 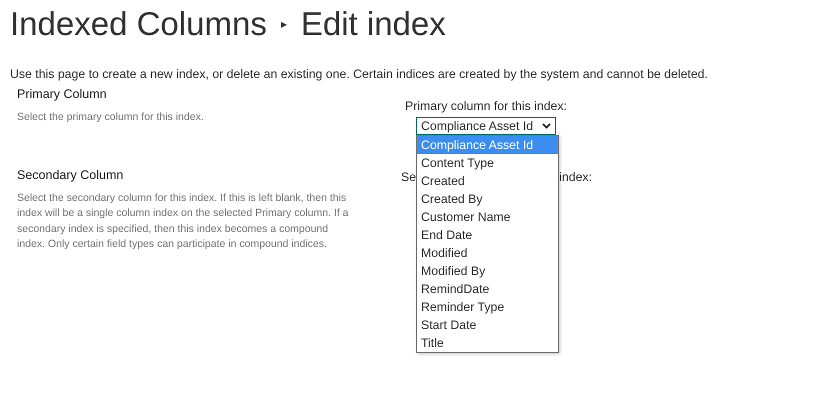 What do you see at coordinates (111, 117) in the screenshot?
I see `section-description: Select the primary column for this index.` at bounding box center [111, 117].